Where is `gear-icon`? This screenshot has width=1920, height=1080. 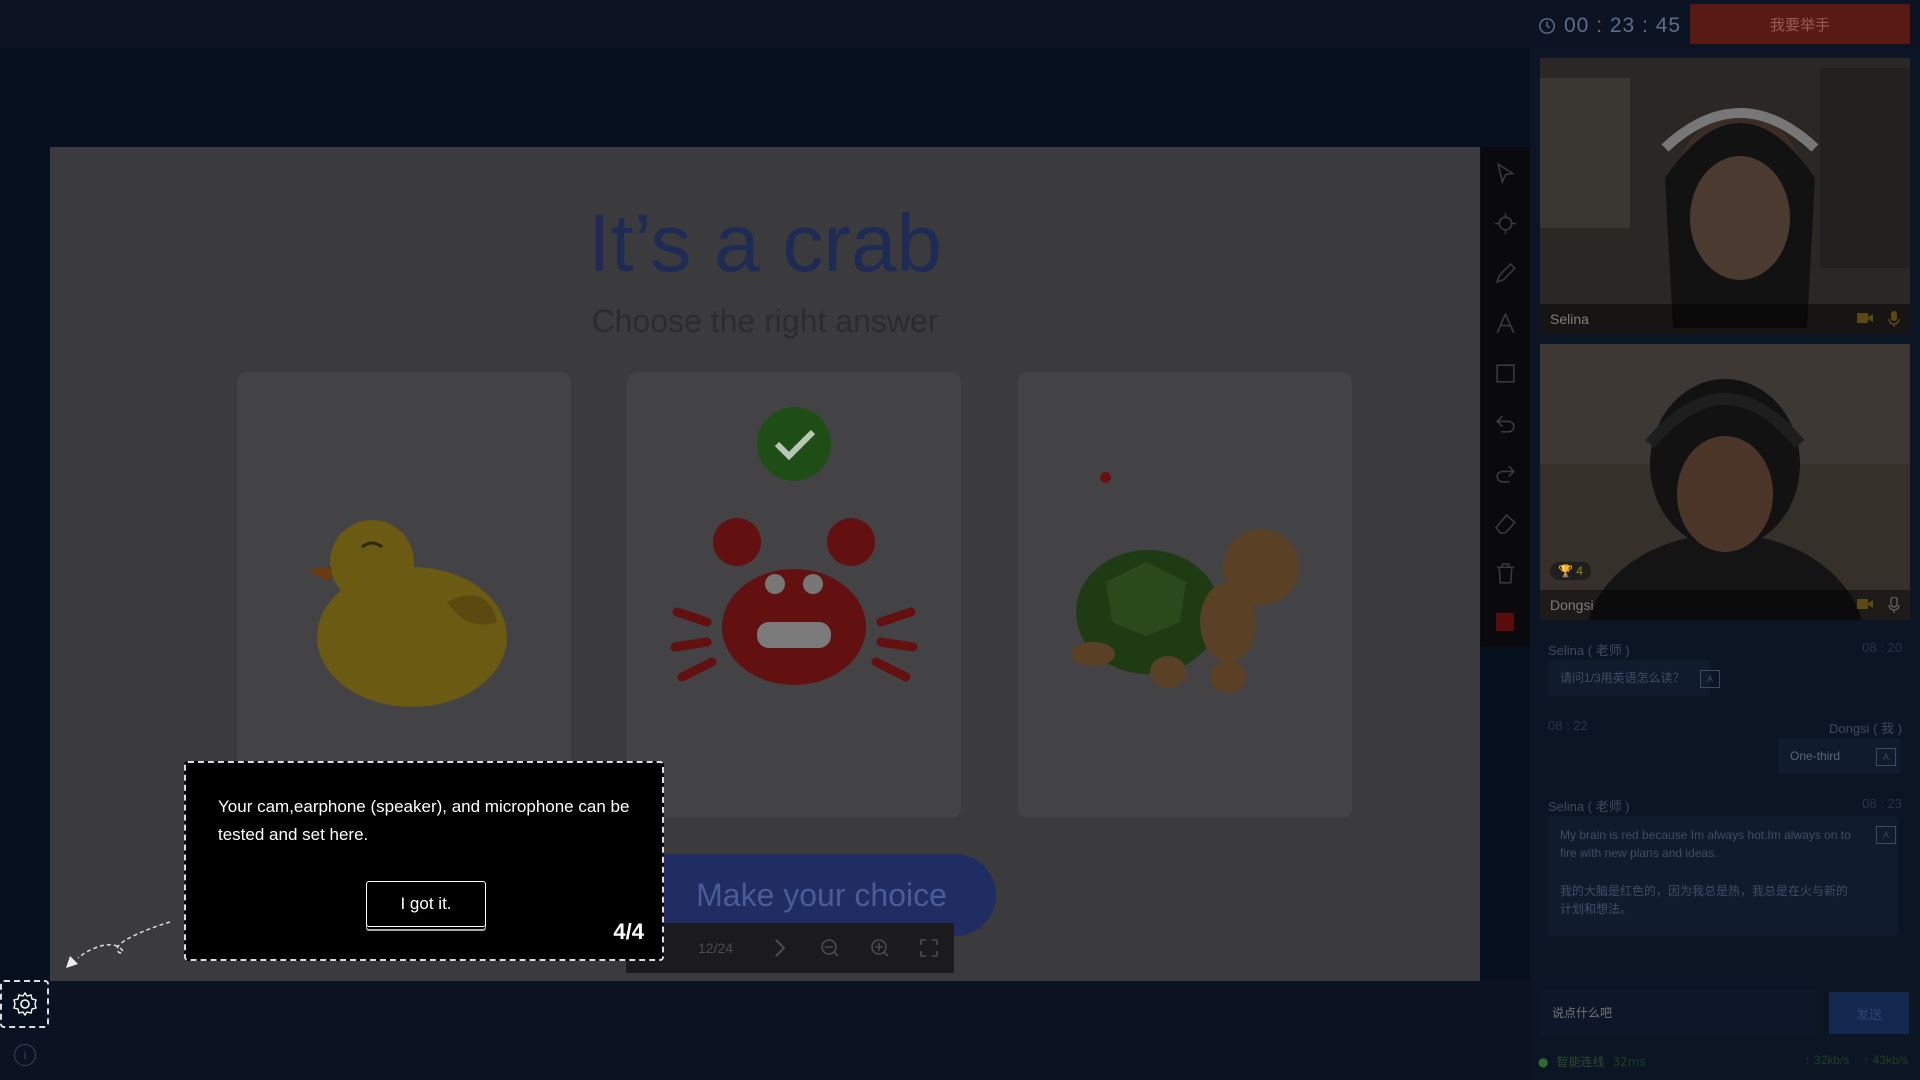
gear-icon is located at coordinates (24, 1004).